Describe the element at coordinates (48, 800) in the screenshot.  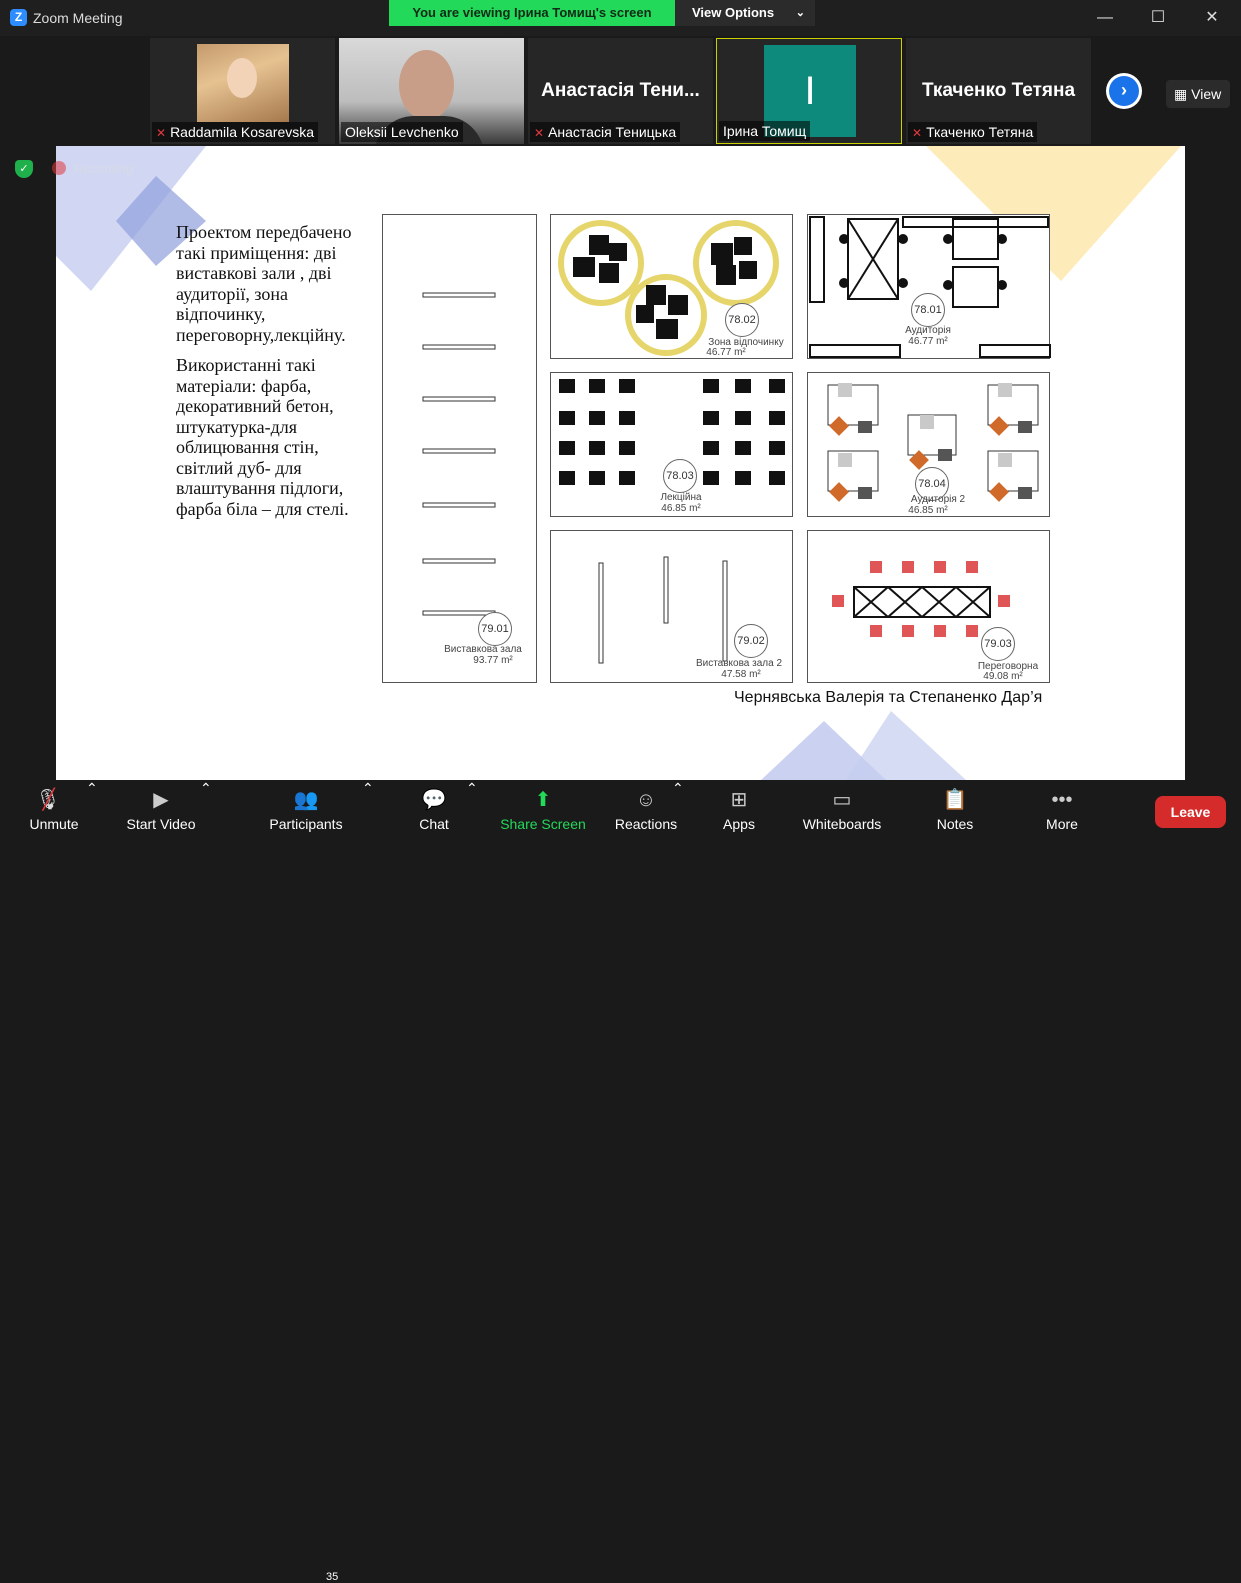
I see `microphone-muted-icon: 🎙╱` at that location.